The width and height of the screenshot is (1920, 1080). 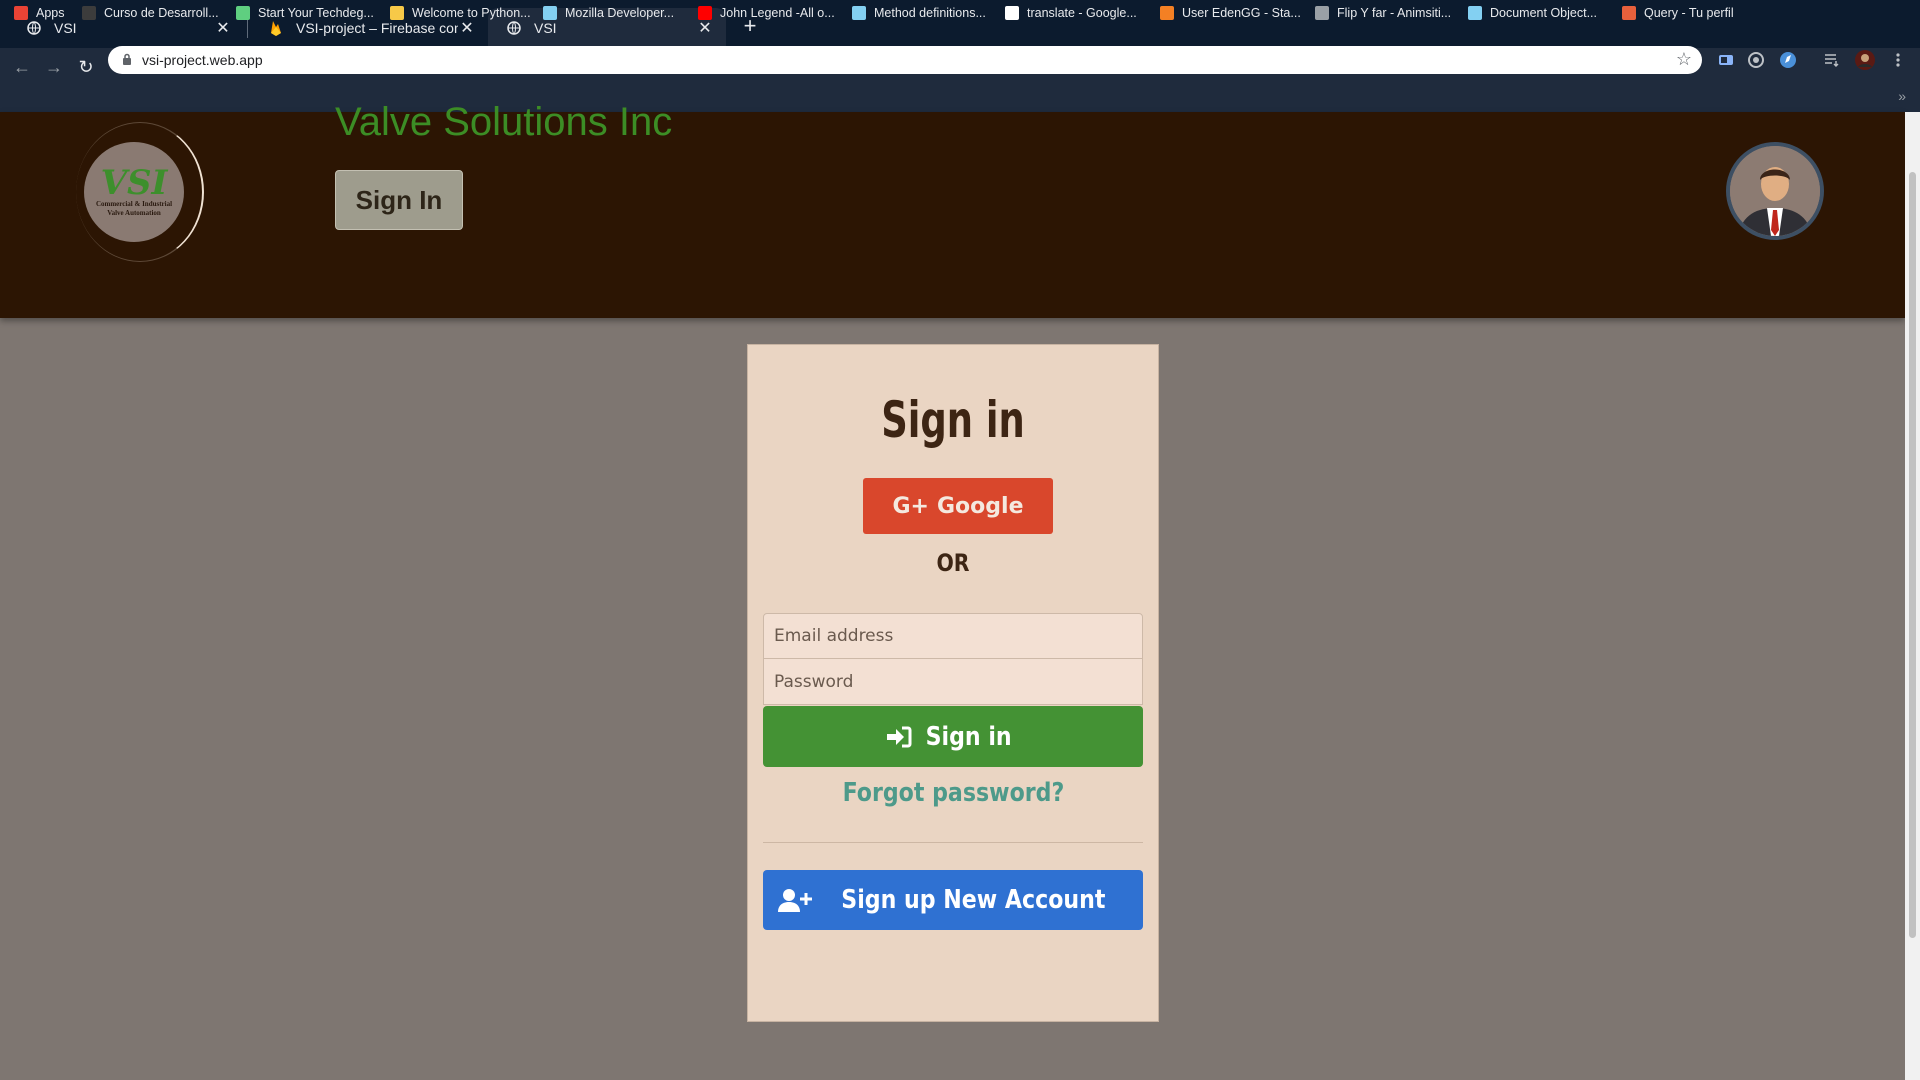 What do you see at coordinates (243, 13) in the screenshot?
I see `treehouse-icon` at bounding box center [243, 13].